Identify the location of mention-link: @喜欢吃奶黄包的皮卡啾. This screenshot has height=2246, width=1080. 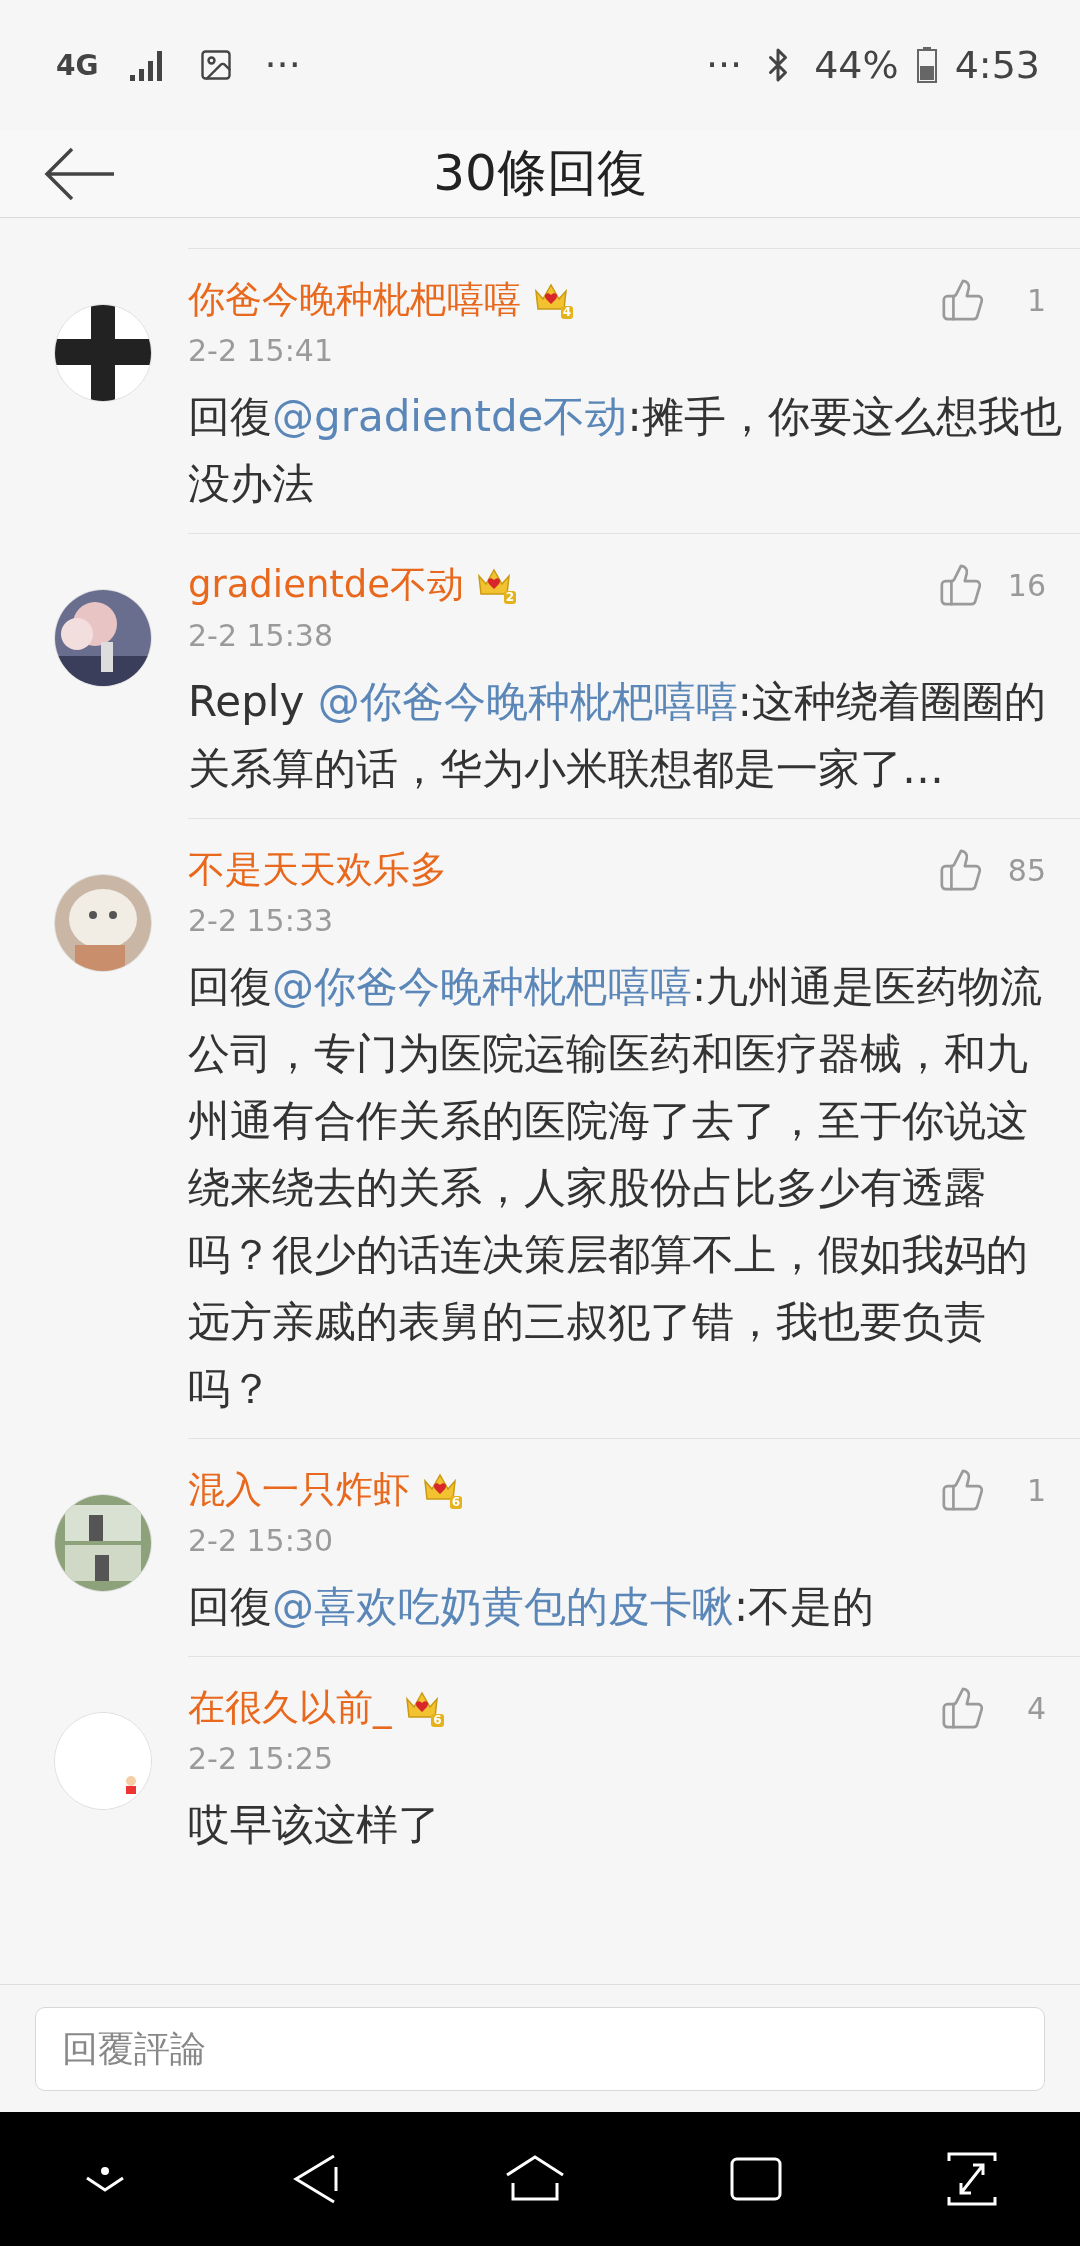
(503, 1606).